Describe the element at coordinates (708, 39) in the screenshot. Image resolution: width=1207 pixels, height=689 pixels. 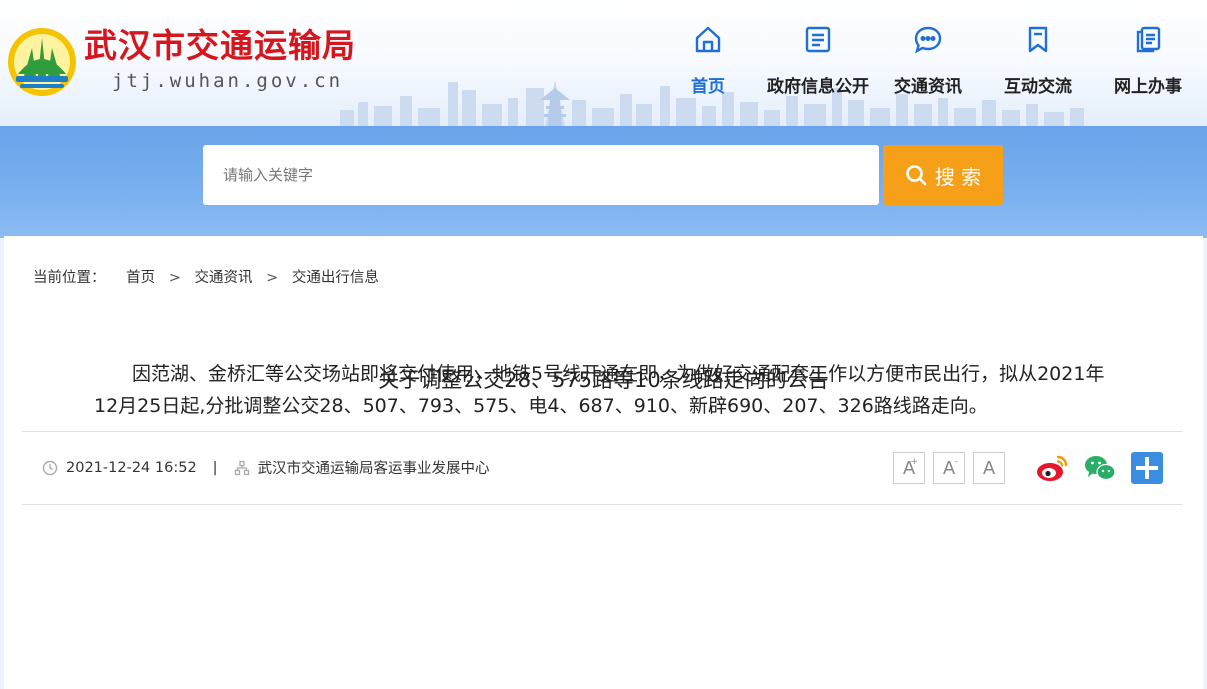
I see `home-icon` at that location.